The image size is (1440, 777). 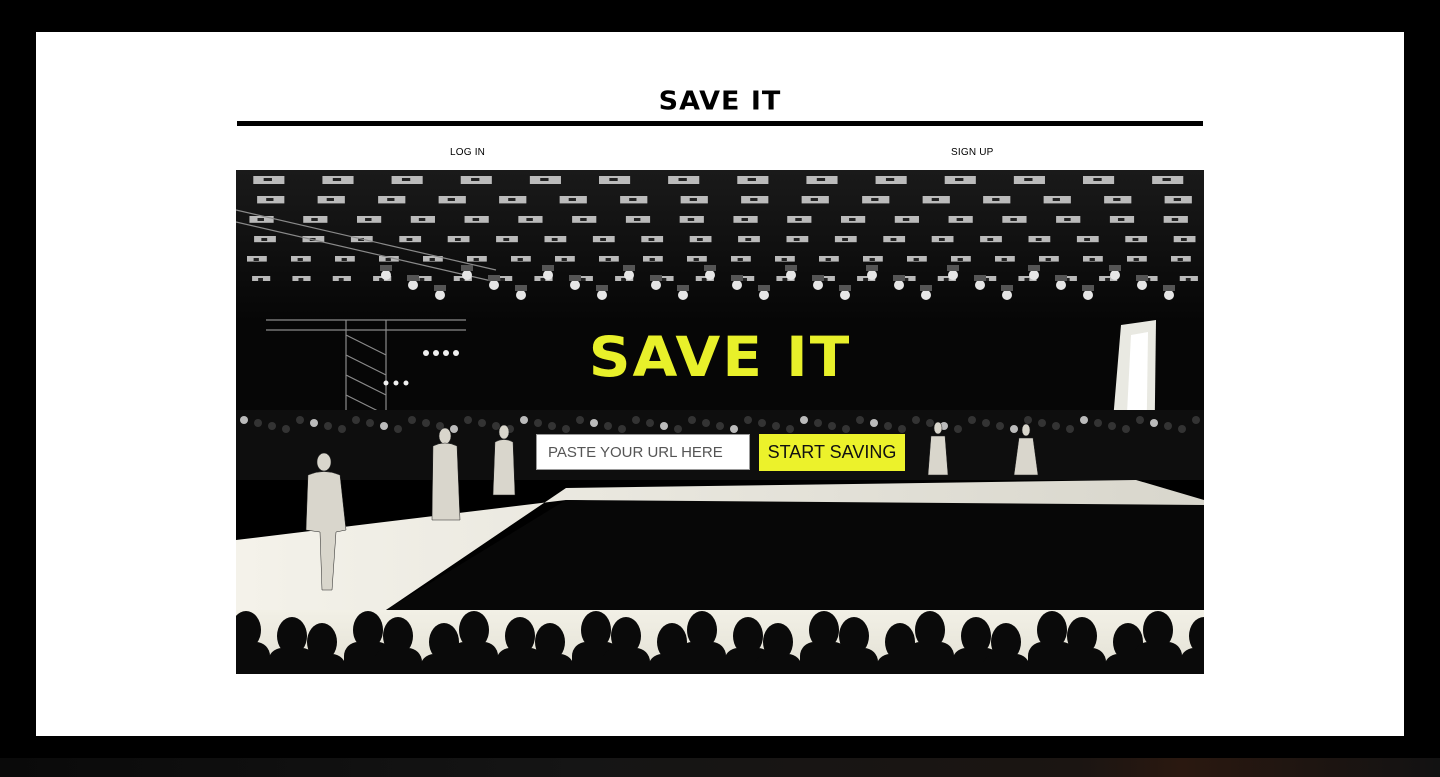 What do you see at coordinates (720, 357) in the screenshot?
I see `hero-title: SAVE IT` at bounding box center [720, 357].